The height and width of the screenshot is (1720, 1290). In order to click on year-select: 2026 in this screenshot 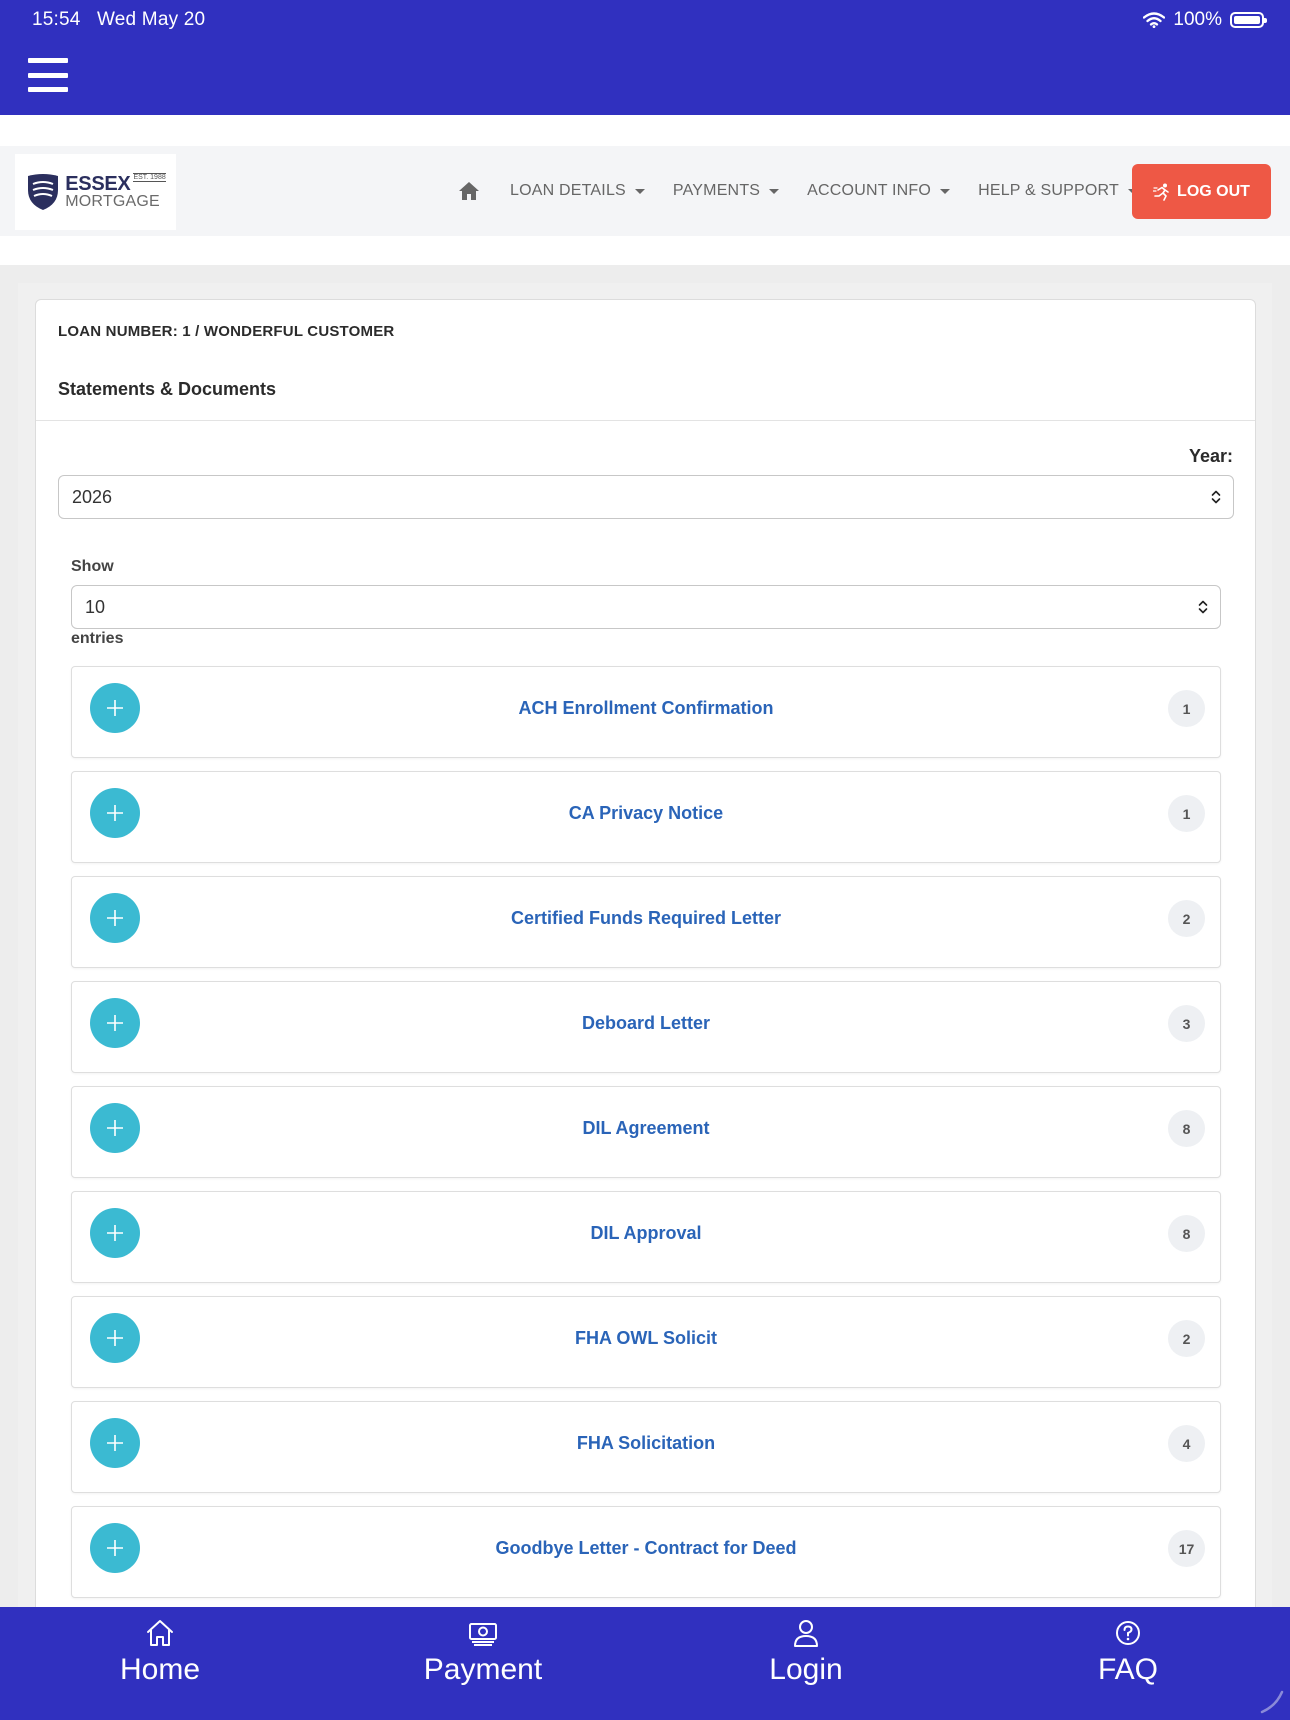, I will do `click(646, 497)`.